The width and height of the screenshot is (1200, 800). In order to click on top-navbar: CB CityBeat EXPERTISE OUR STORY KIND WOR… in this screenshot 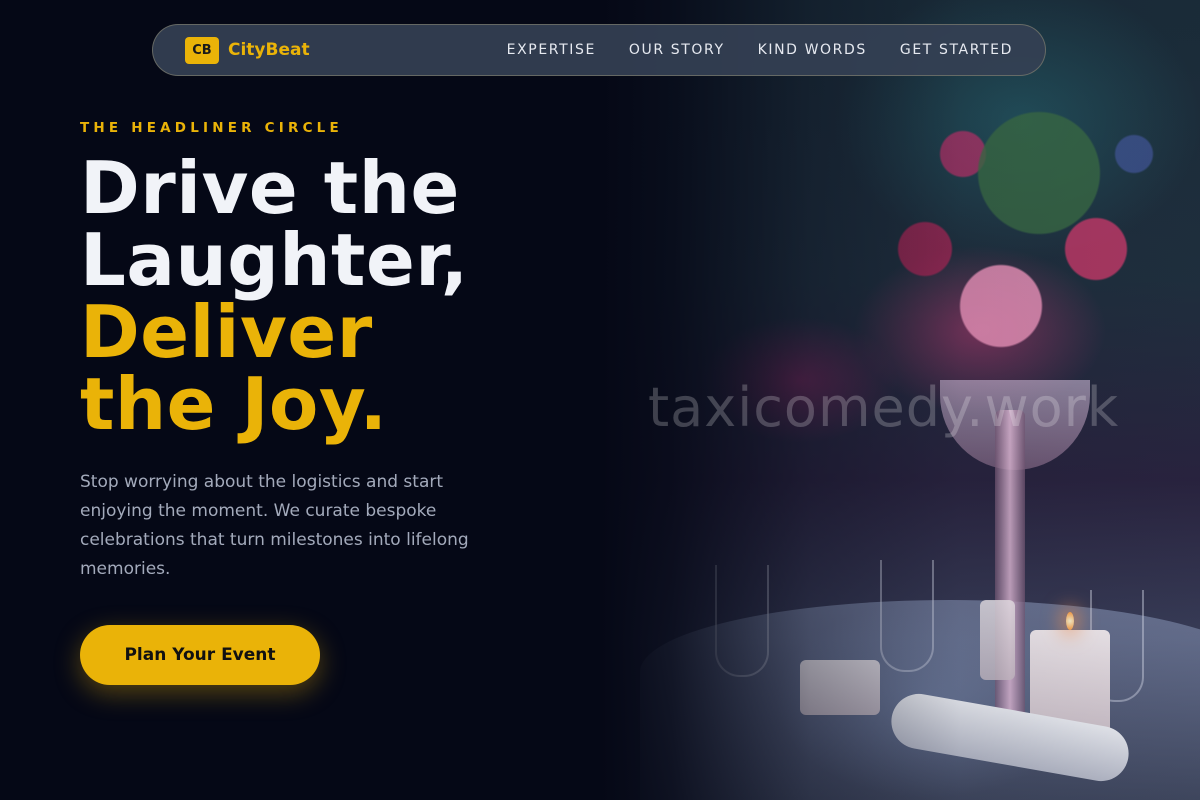, I will do `click(599, 50)`.